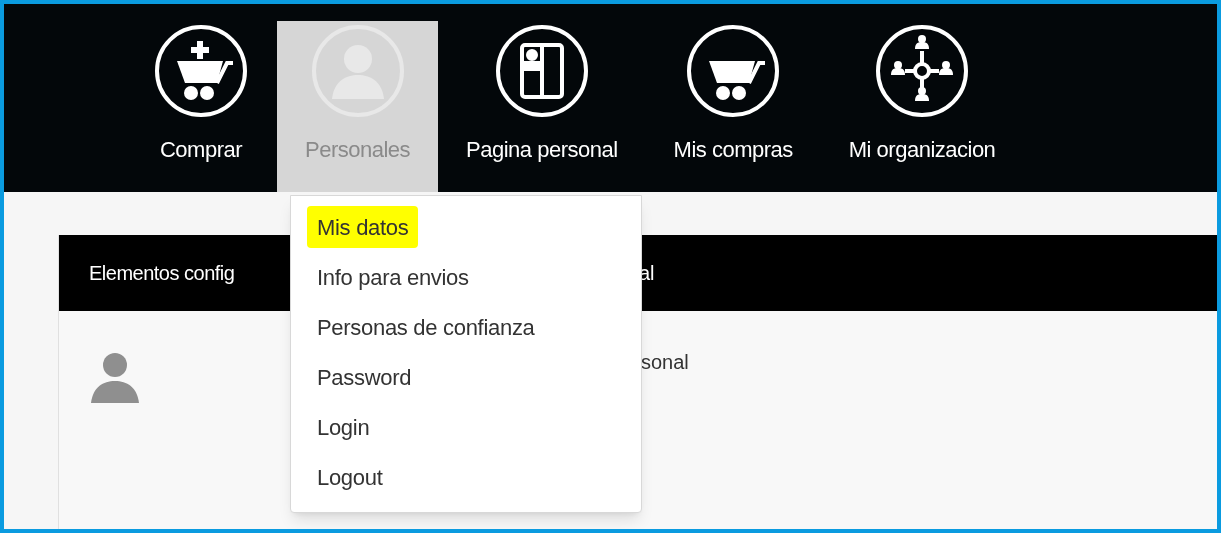  Describe the element at coordinates (922, 71) in the screenshot. I see `people-network-icon` at that location.